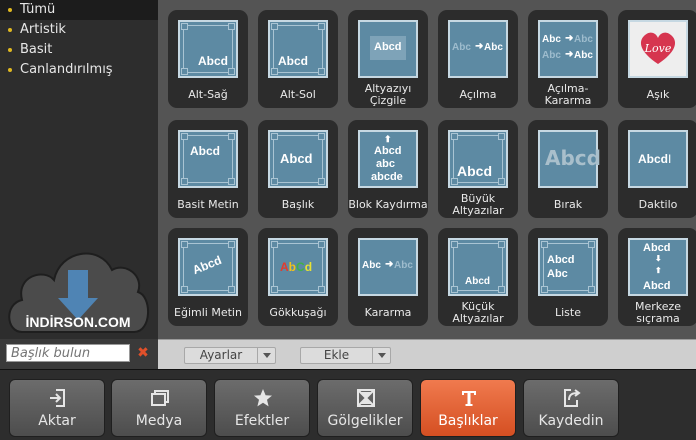  What do you see at coordinates (79, 10) in the screenshot?
I see `category-item-all: Tümü` at bounding box center [79, 10].